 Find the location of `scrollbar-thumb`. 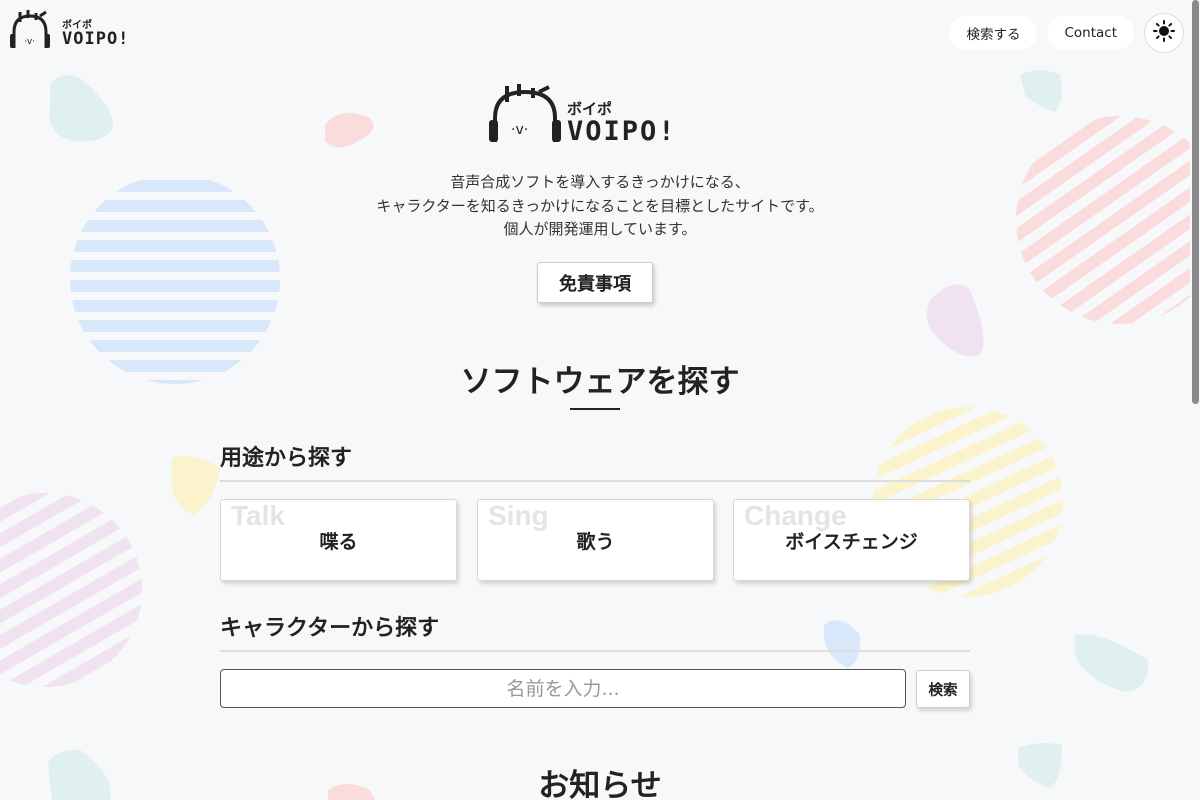

scrollbar-thumb is located at coordinates (1195, 202).